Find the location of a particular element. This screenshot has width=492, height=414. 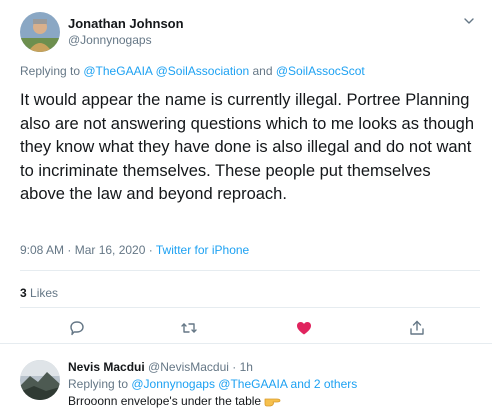

comment-icon is located at coordinates (77, 328).